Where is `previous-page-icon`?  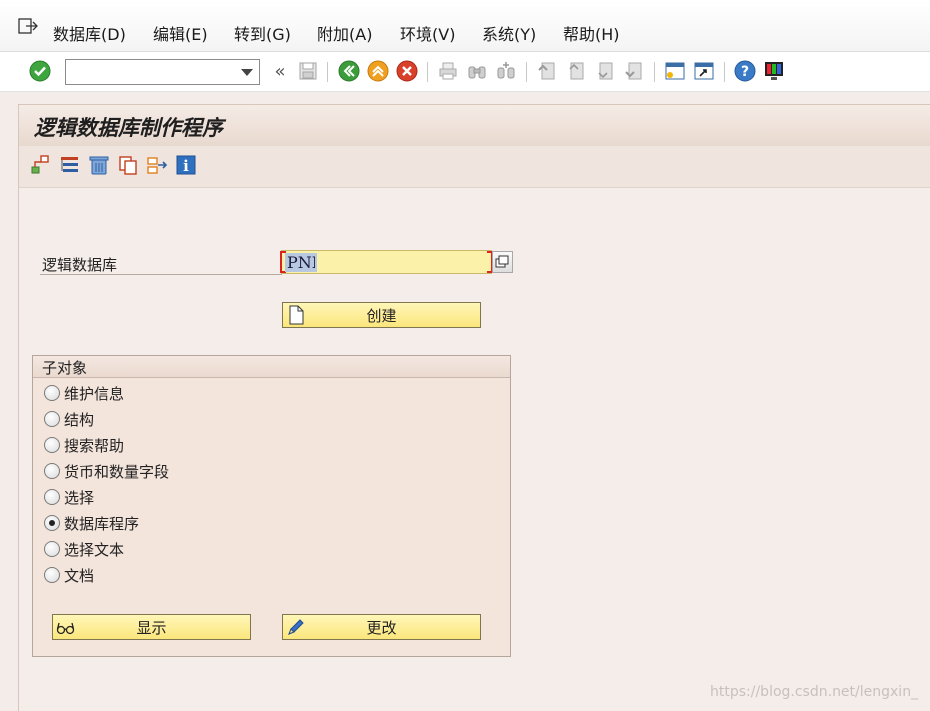
previous-page-icon is located at coordinates (576, 71).